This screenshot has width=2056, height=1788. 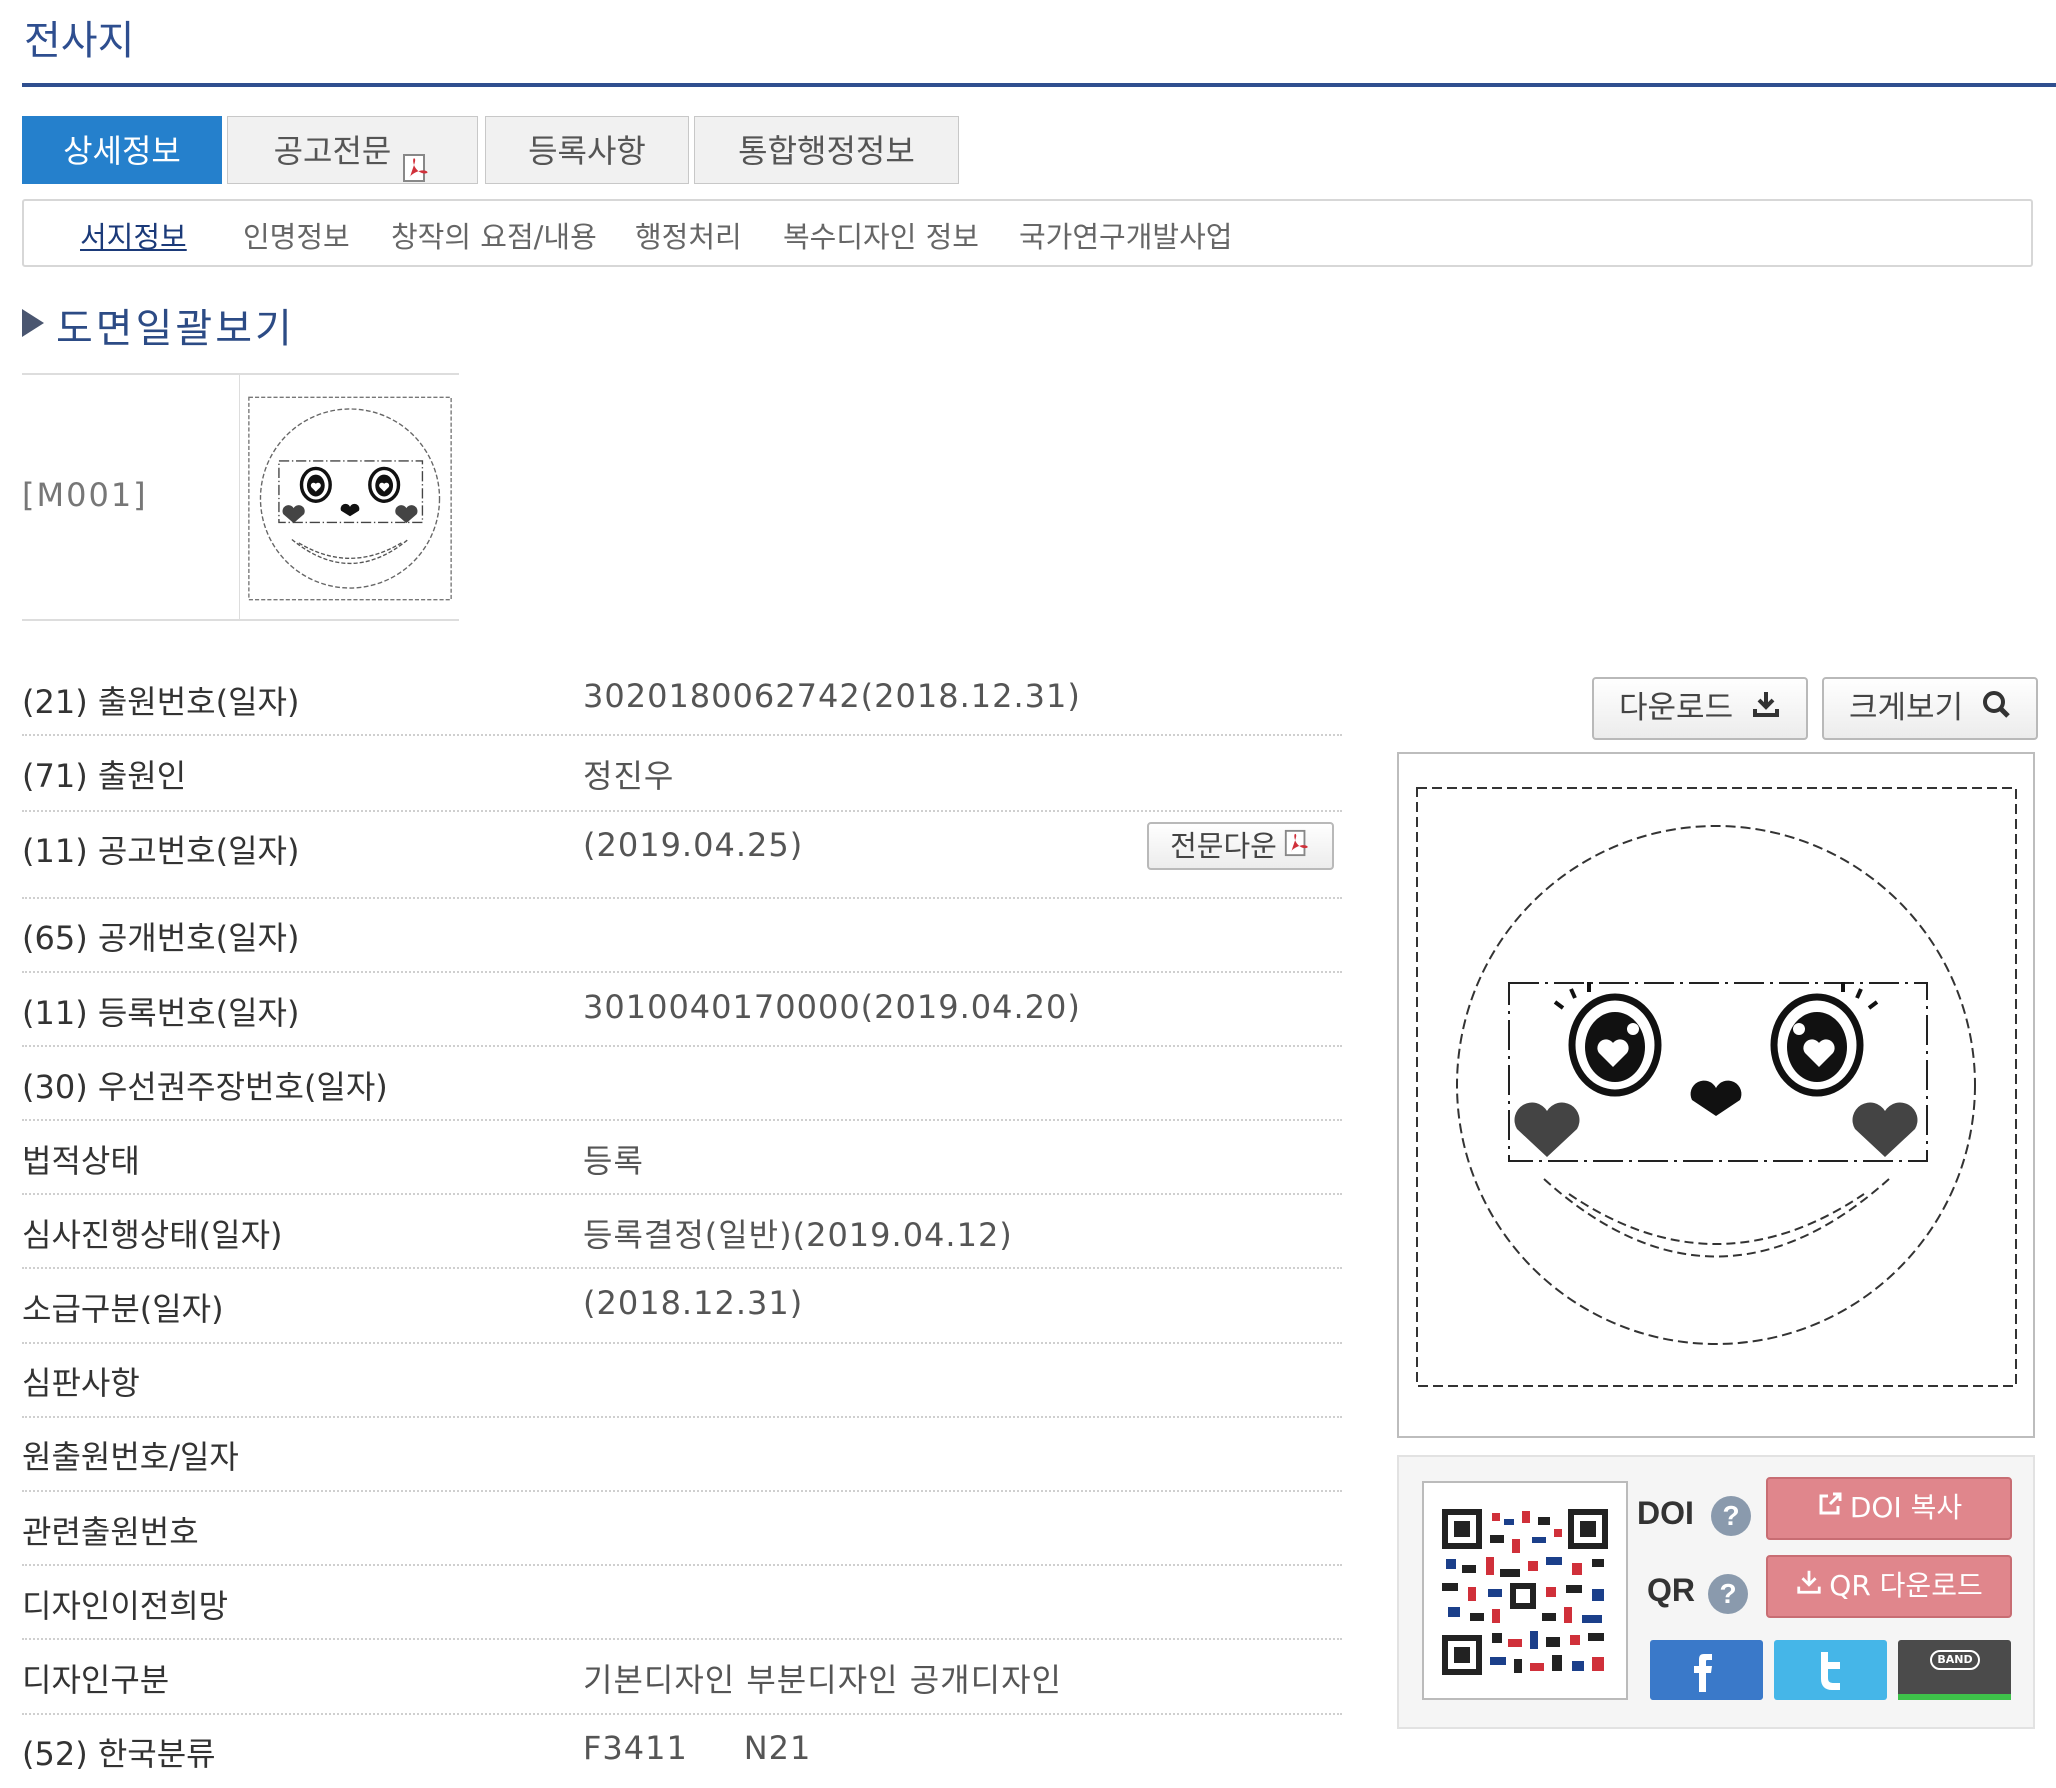 I want to click on subnav-admin-process: 행정처리, so click(x=688, y=235).